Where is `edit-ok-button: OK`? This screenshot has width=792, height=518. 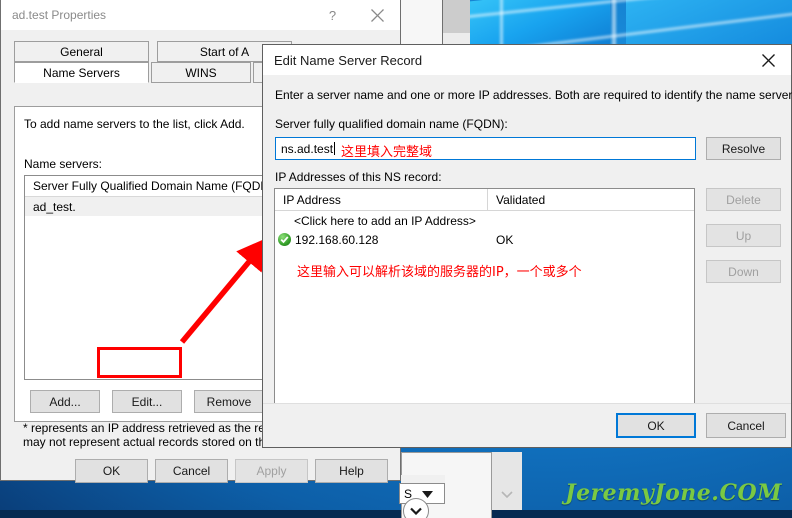 edit-ok-button: OK is located at coordinates (656, 425).